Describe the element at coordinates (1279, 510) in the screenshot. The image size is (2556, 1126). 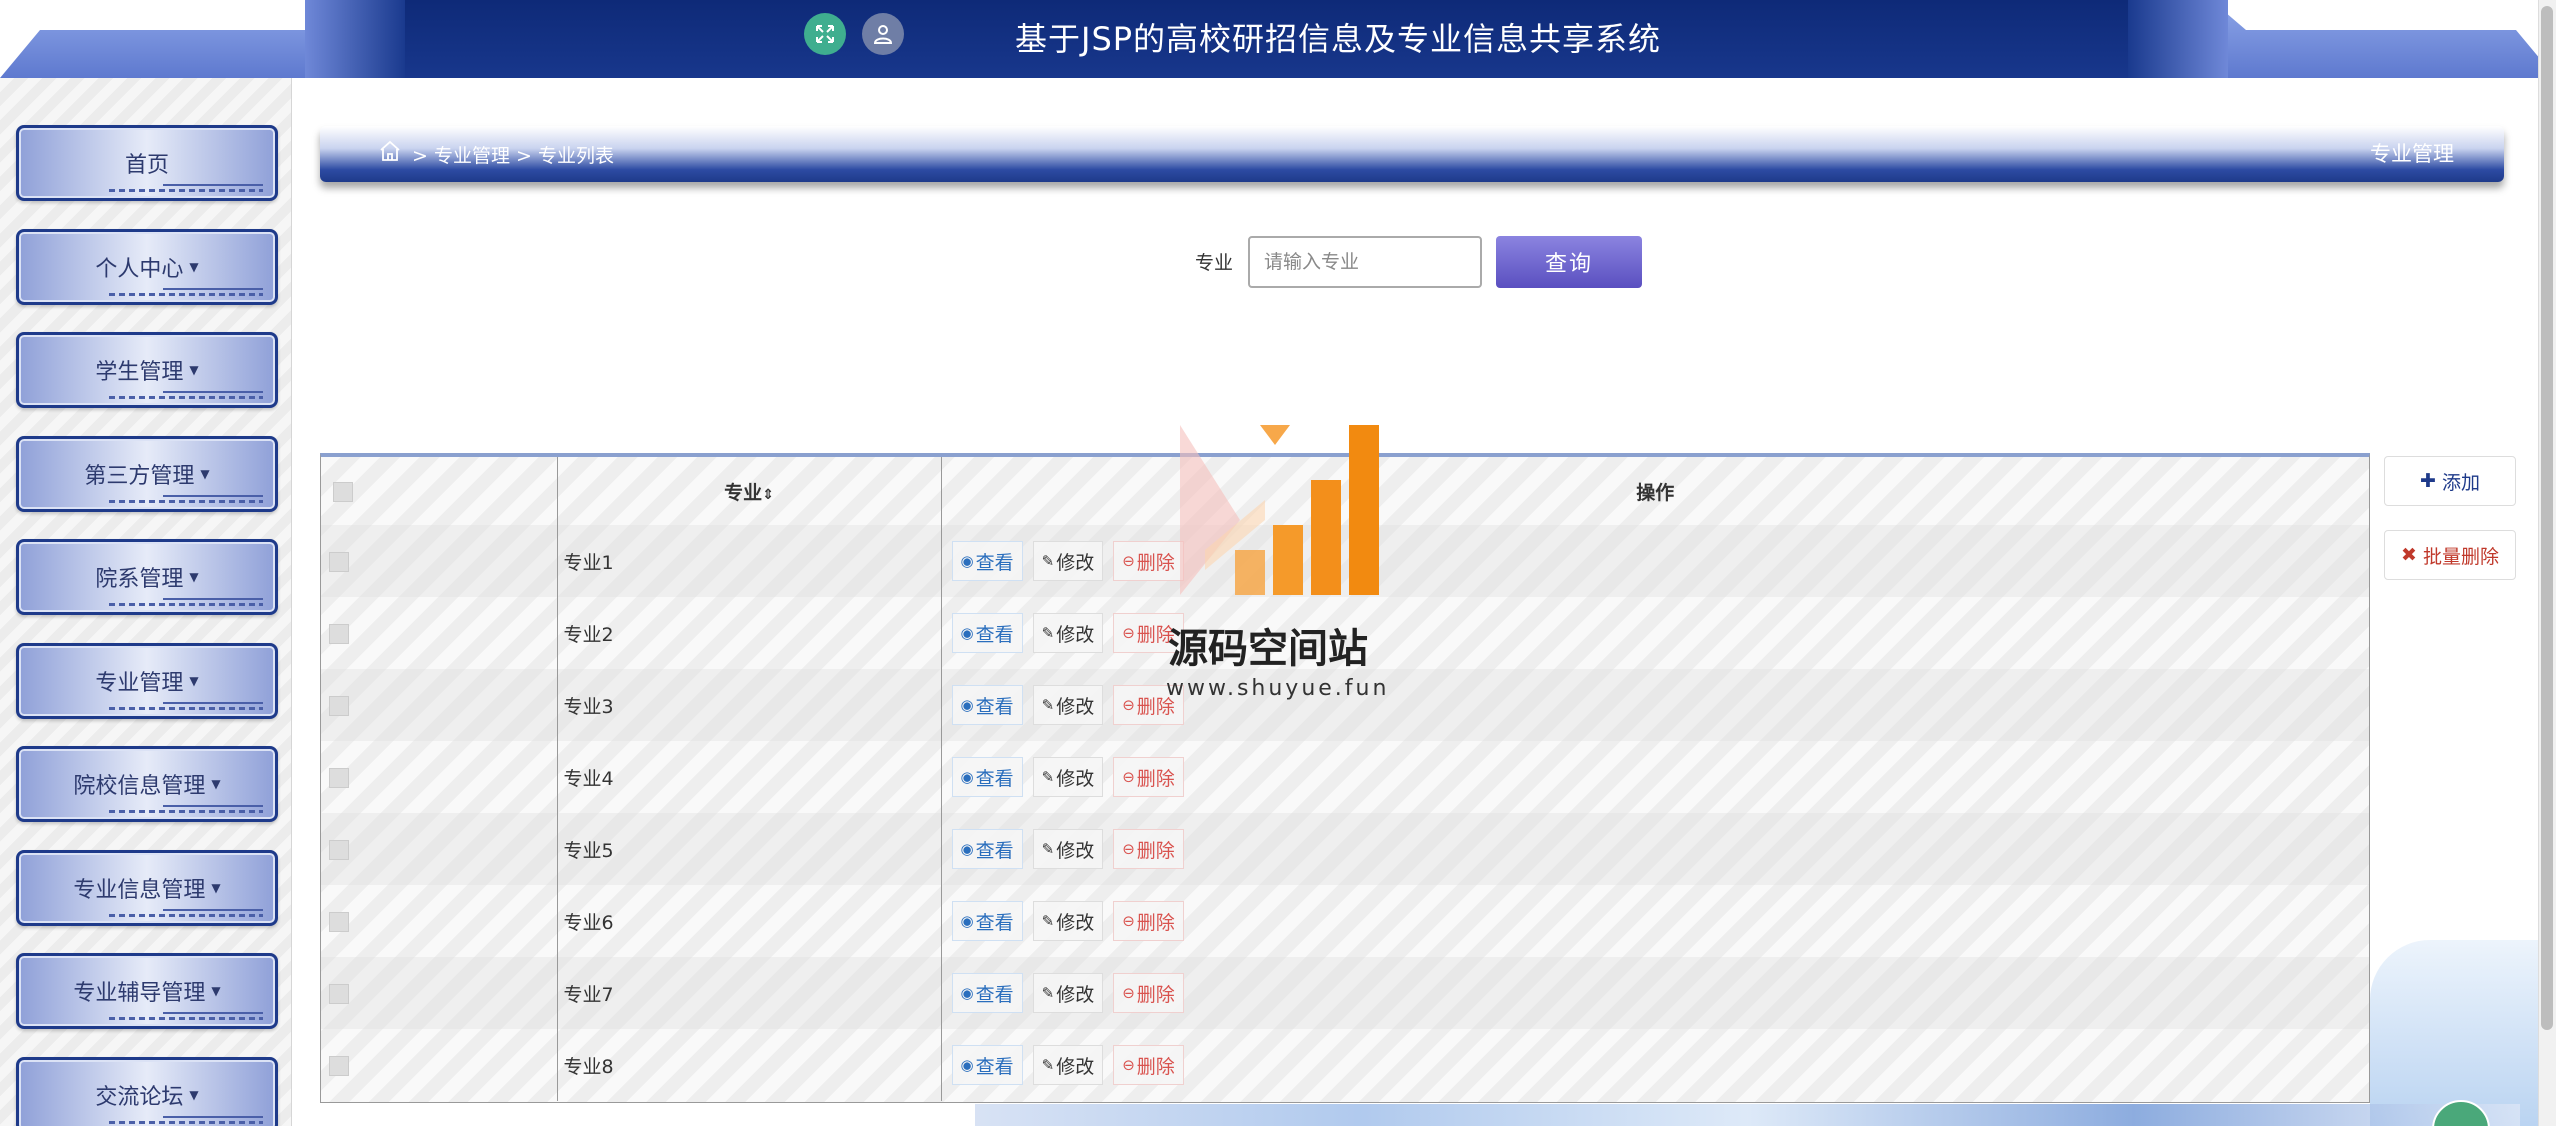
I see `watermark-logo` at that location.